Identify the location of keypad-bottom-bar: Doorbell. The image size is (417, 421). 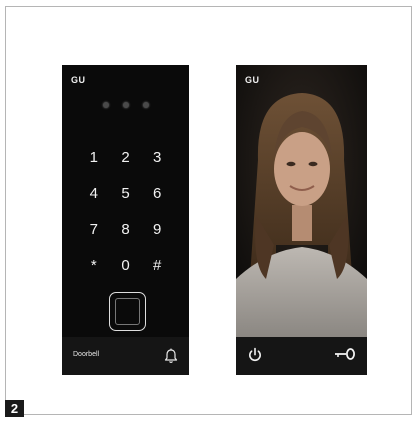
(125, 356).